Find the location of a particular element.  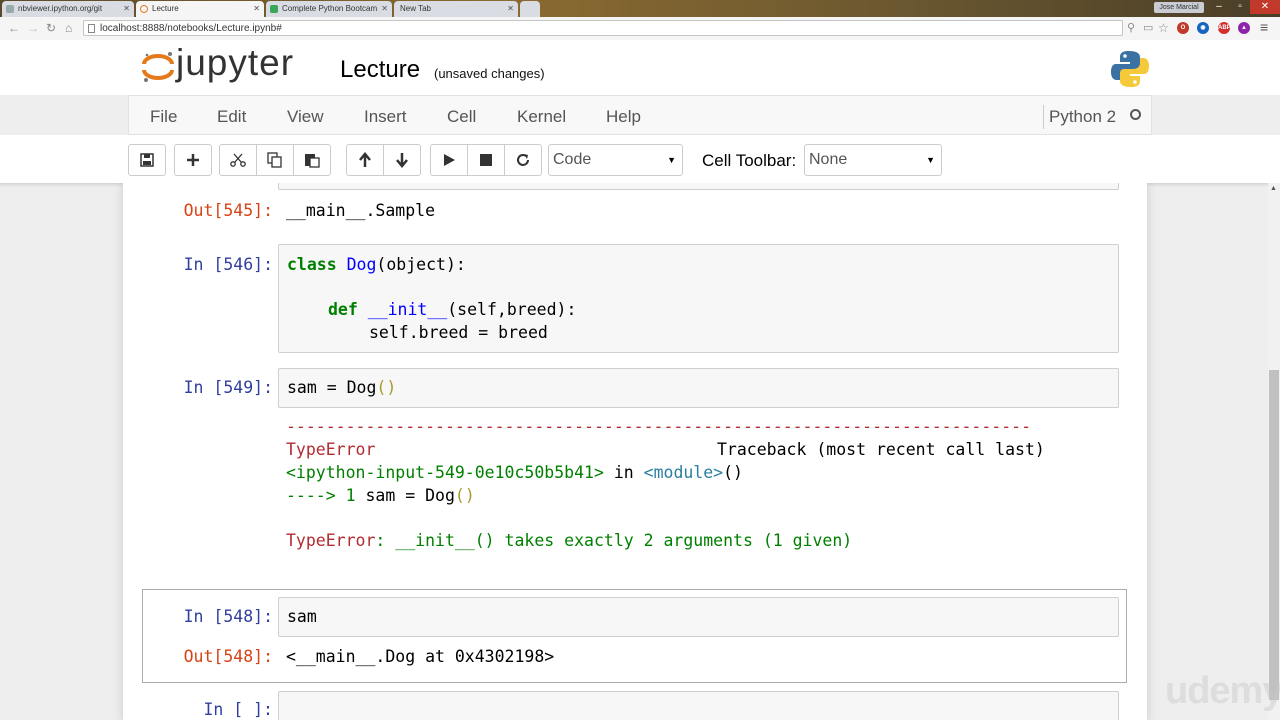

move-cell-down-button is located at coordinates (402, 160).